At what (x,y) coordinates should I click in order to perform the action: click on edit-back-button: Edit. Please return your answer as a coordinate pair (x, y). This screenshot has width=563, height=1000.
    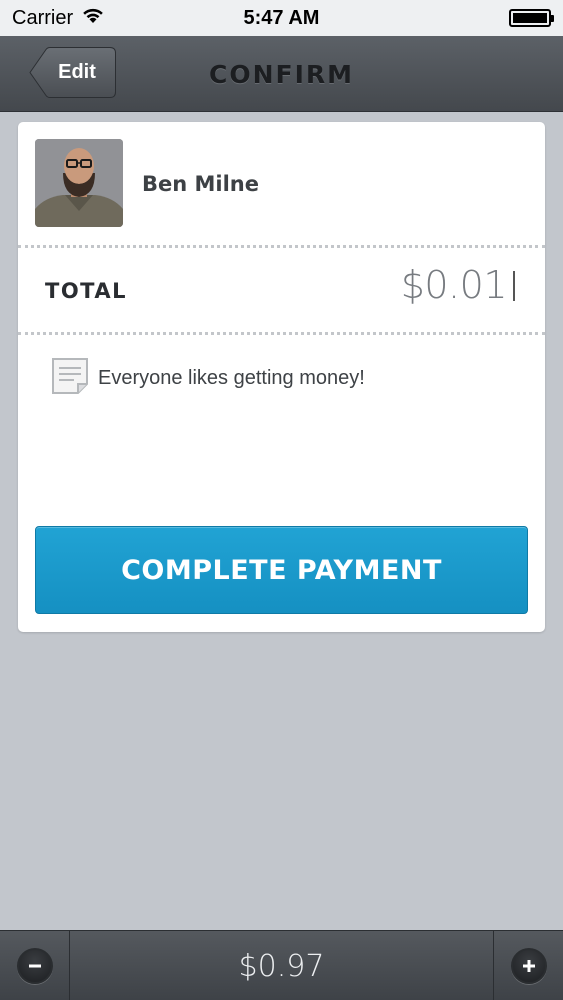
    Looking at the image, I should click on (72, 72).